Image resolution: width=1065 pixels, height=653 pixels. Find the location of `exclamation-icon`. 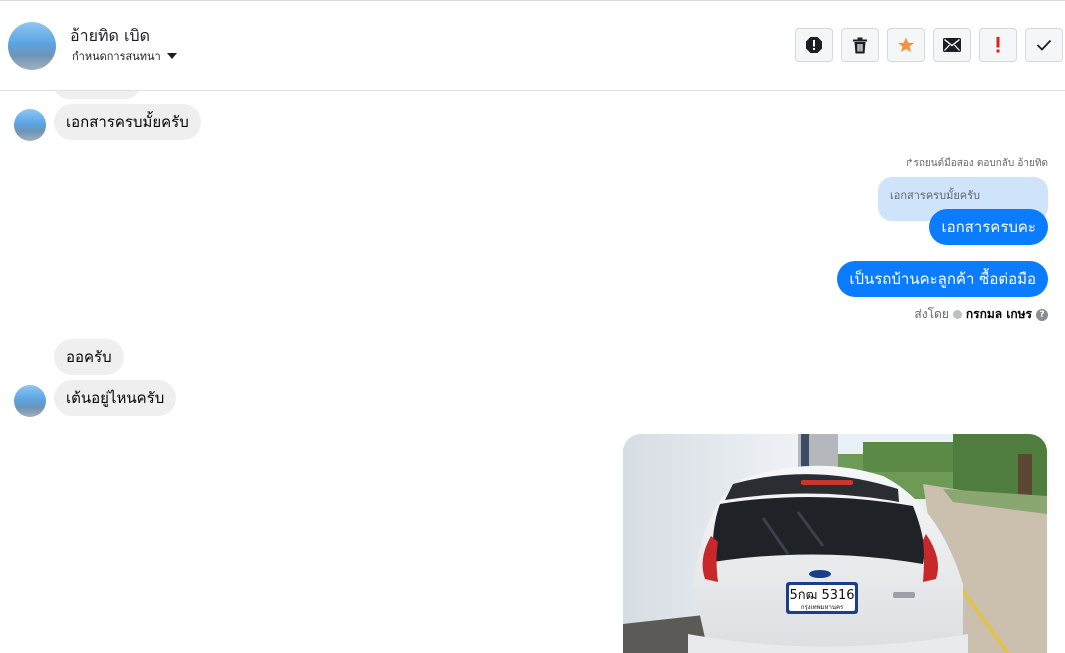

exclamation-icon is located at coordinates (998, 45).